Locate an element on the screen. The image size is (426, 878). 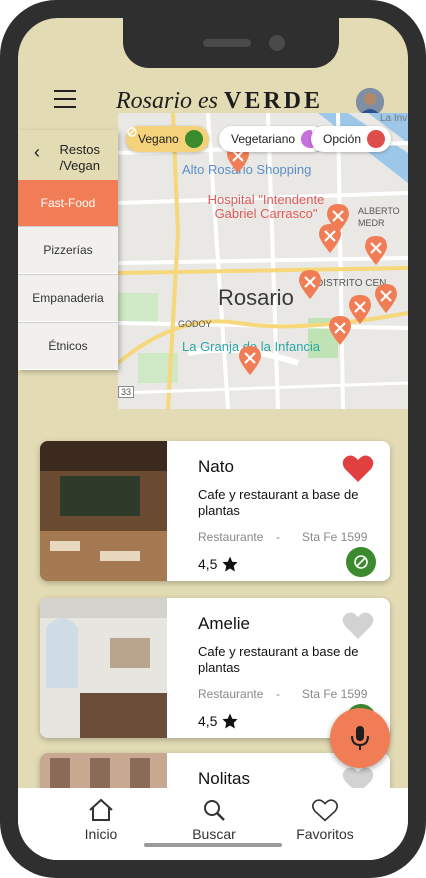
vegan-badge-icon is located at coordinates (361, 562).